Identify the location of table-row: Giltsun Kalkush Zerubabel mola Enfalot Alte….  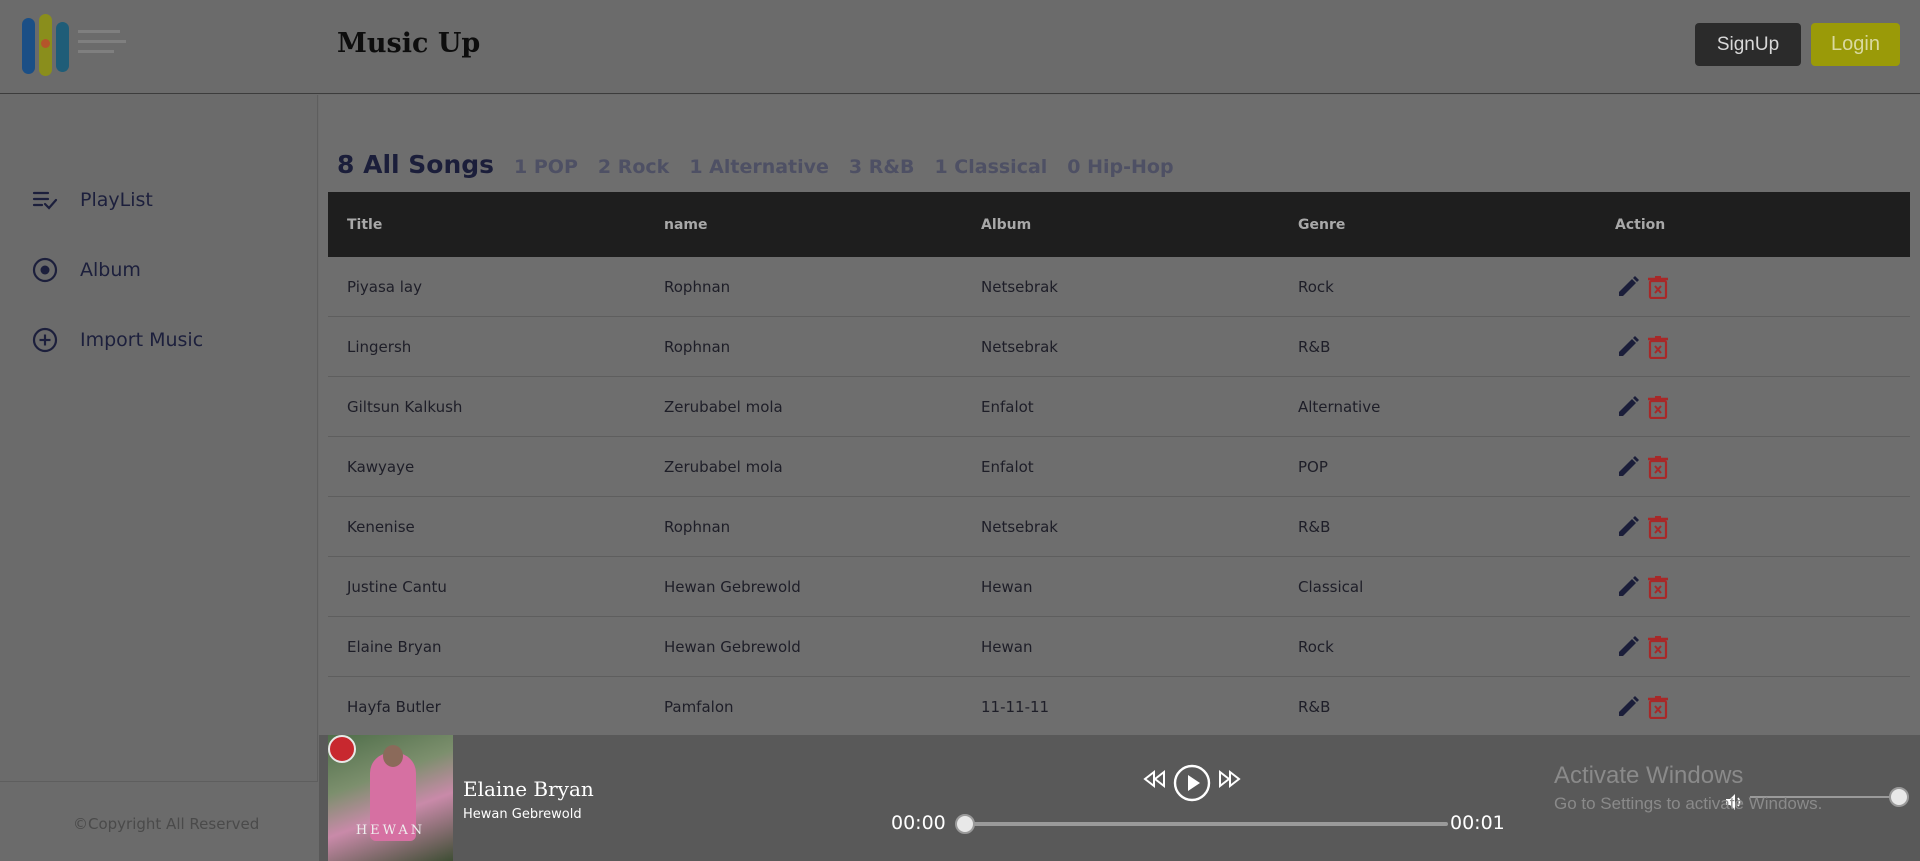
(1119, 407).